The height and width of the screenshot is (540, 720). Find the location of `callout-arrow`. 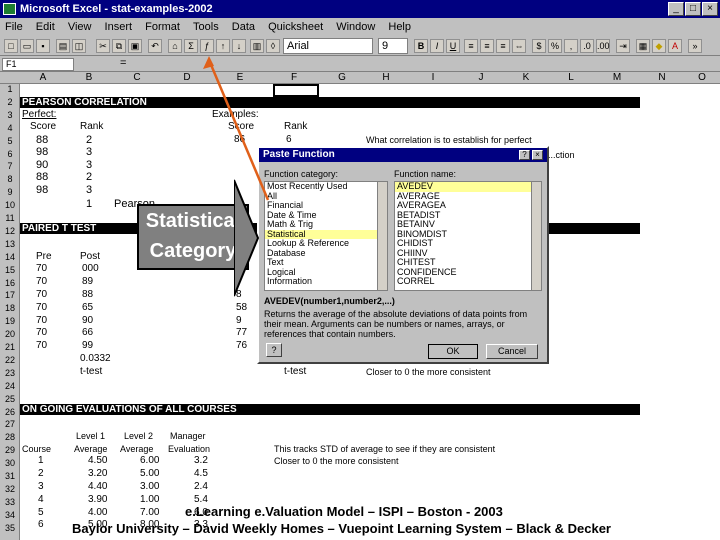

callout-arrow is located at coordinates (247, 238).